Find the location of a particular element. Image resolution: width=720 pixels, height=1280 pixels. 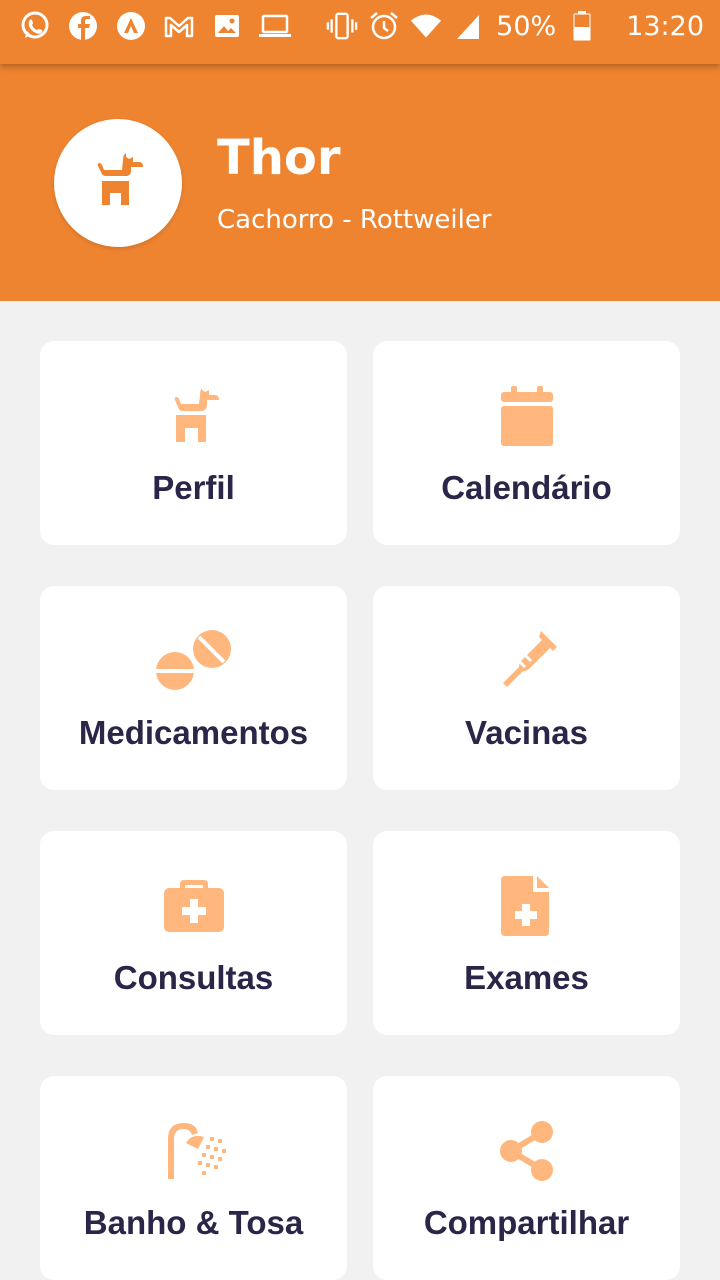

menu-card-consultas: Consultas is located at coordinates (193, 933).